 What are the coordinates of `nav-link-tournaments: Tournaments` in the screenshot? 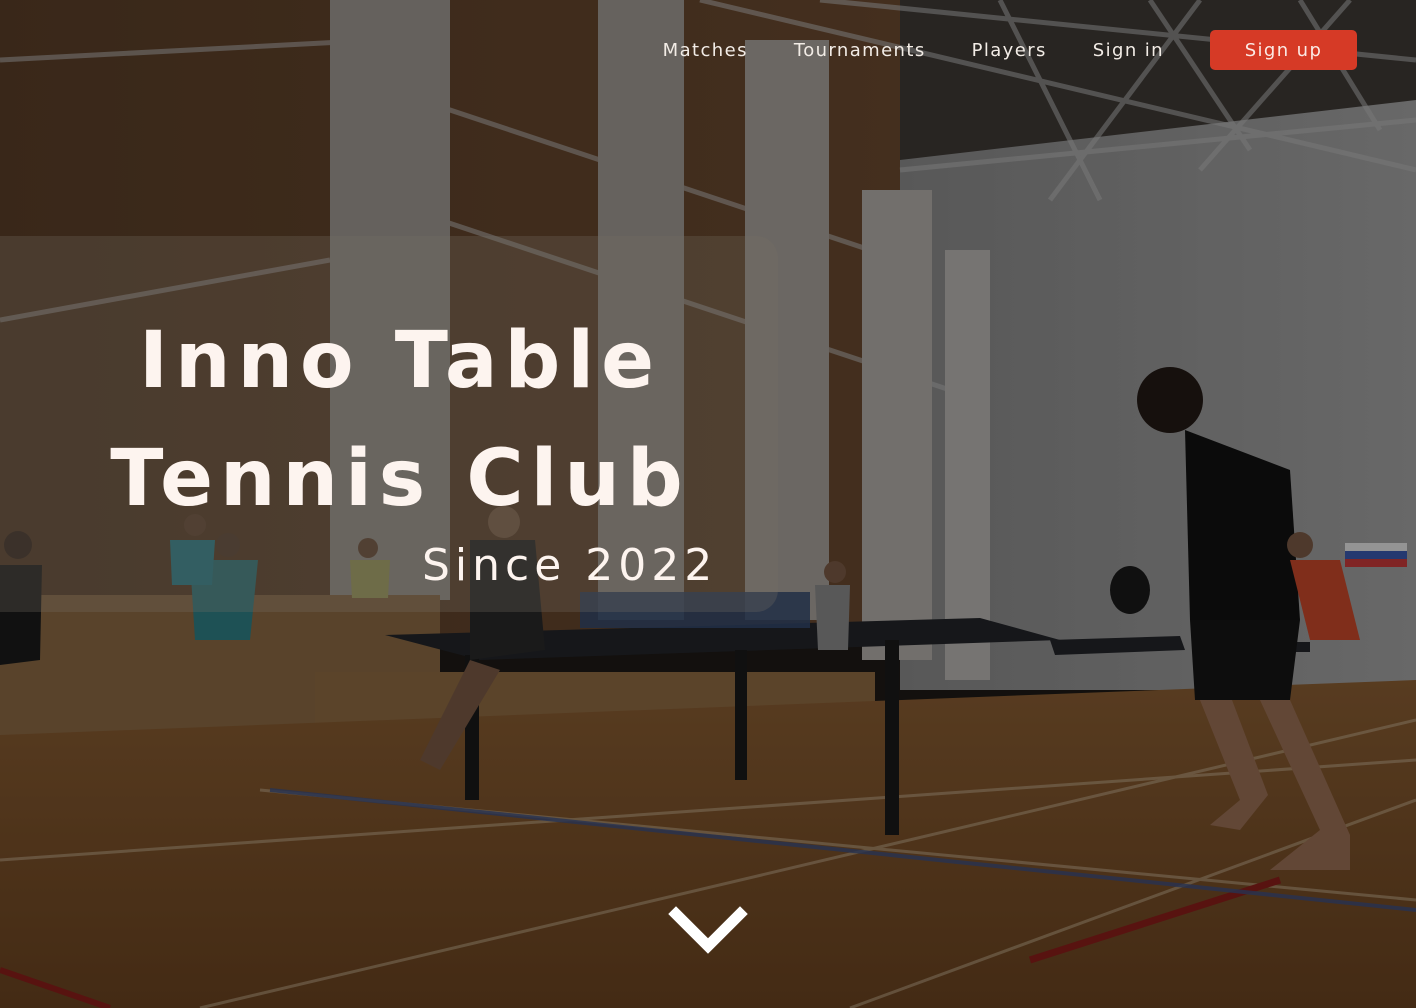 It's located at (860, 50).